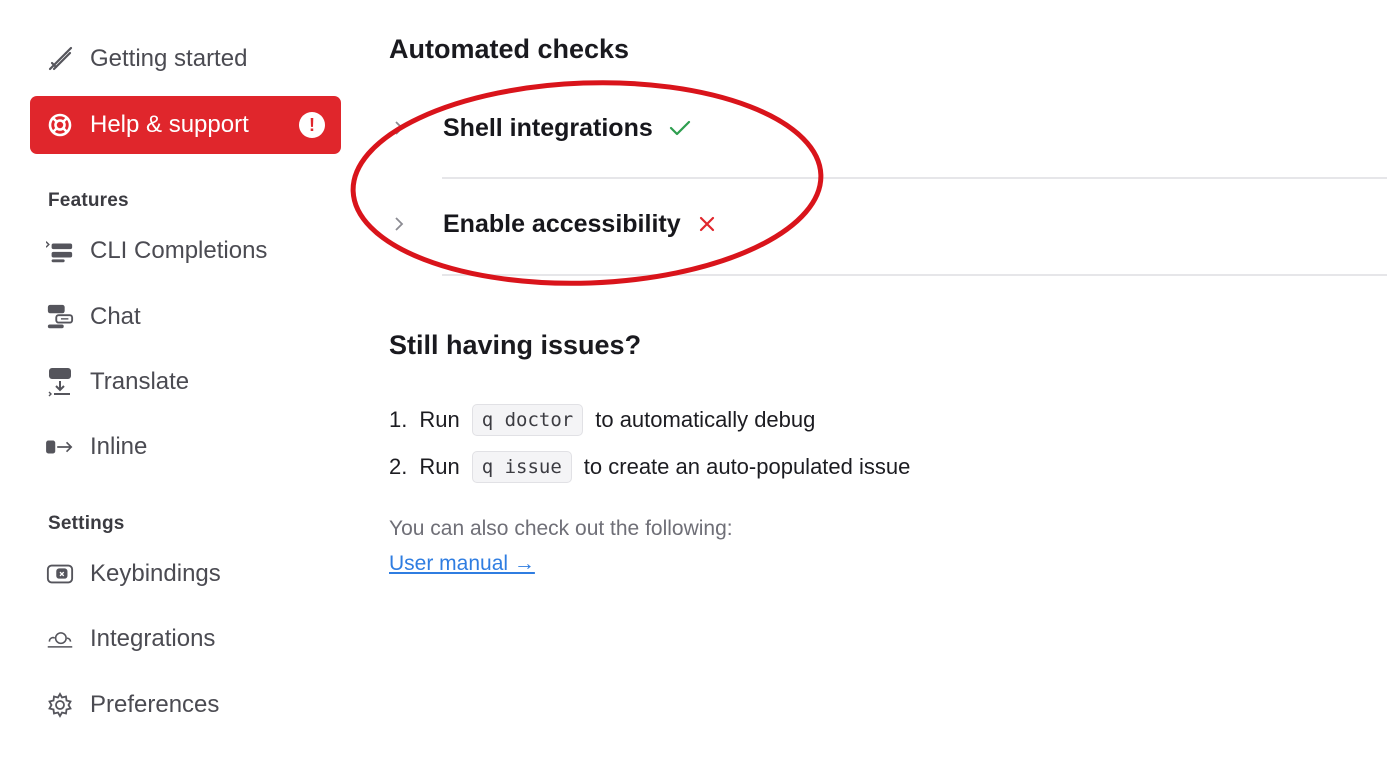  Describe the element at coordinates (60, 125) in the screenshot. I see `lifebuoy-icon` at that location.